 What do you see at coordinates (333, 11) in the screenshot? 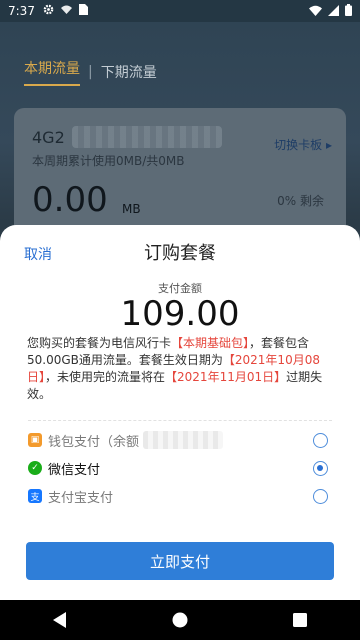
I see `signal-icon` at bounding box center [333, 11].